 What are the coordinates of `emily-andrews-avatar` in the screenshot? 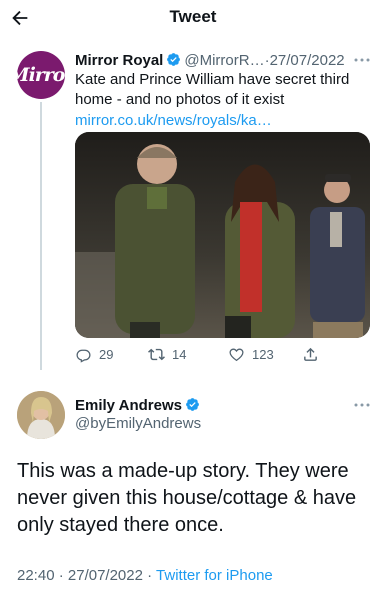 It's located at (41, 415).